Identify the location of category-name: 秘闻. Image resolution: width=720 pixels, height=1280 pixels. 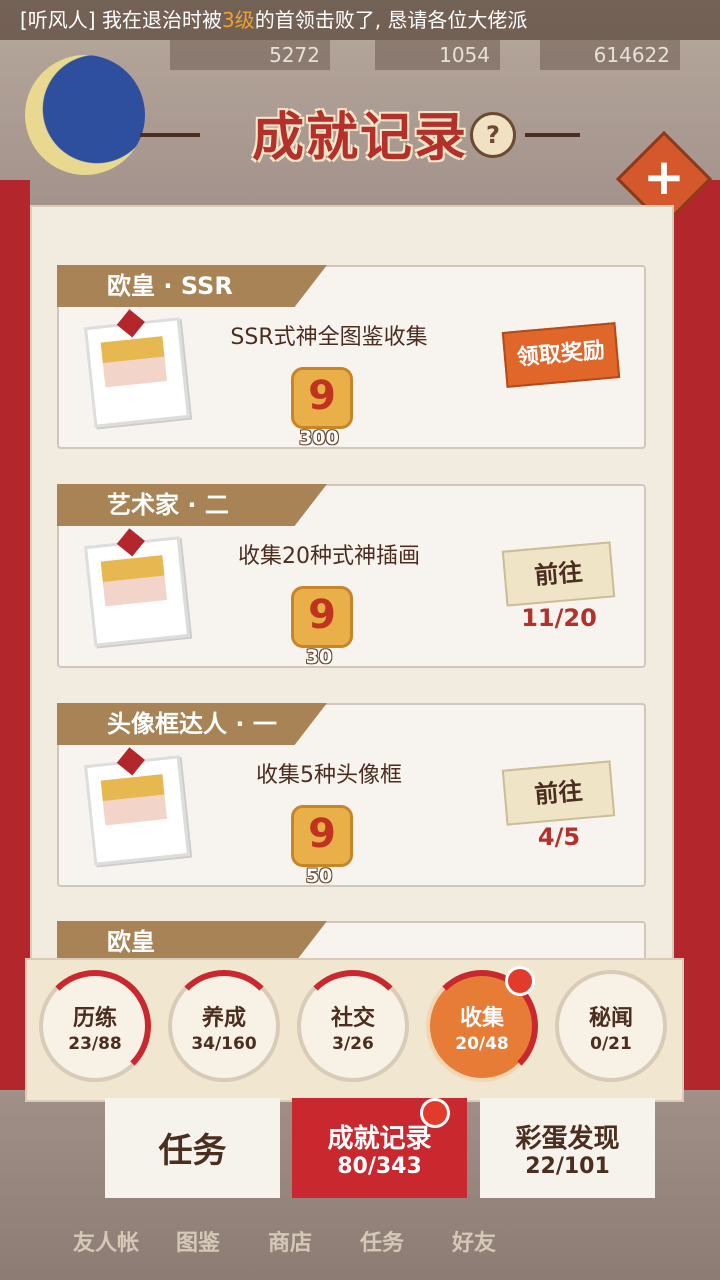
(610, 1018).